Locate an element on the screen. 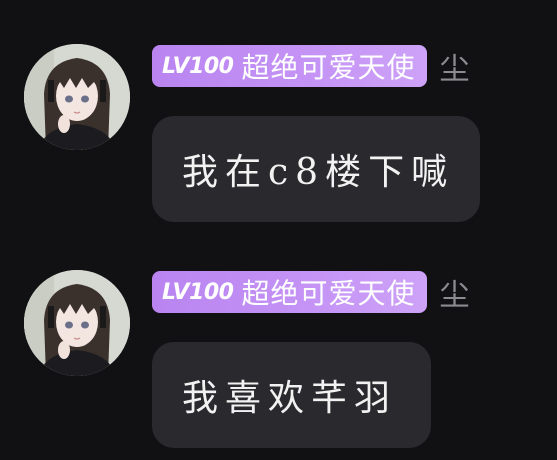 The height and width of the screenshot is (460, 557). message-bubble: 我在c8楼下喊 is located at coordinates (316, 169).